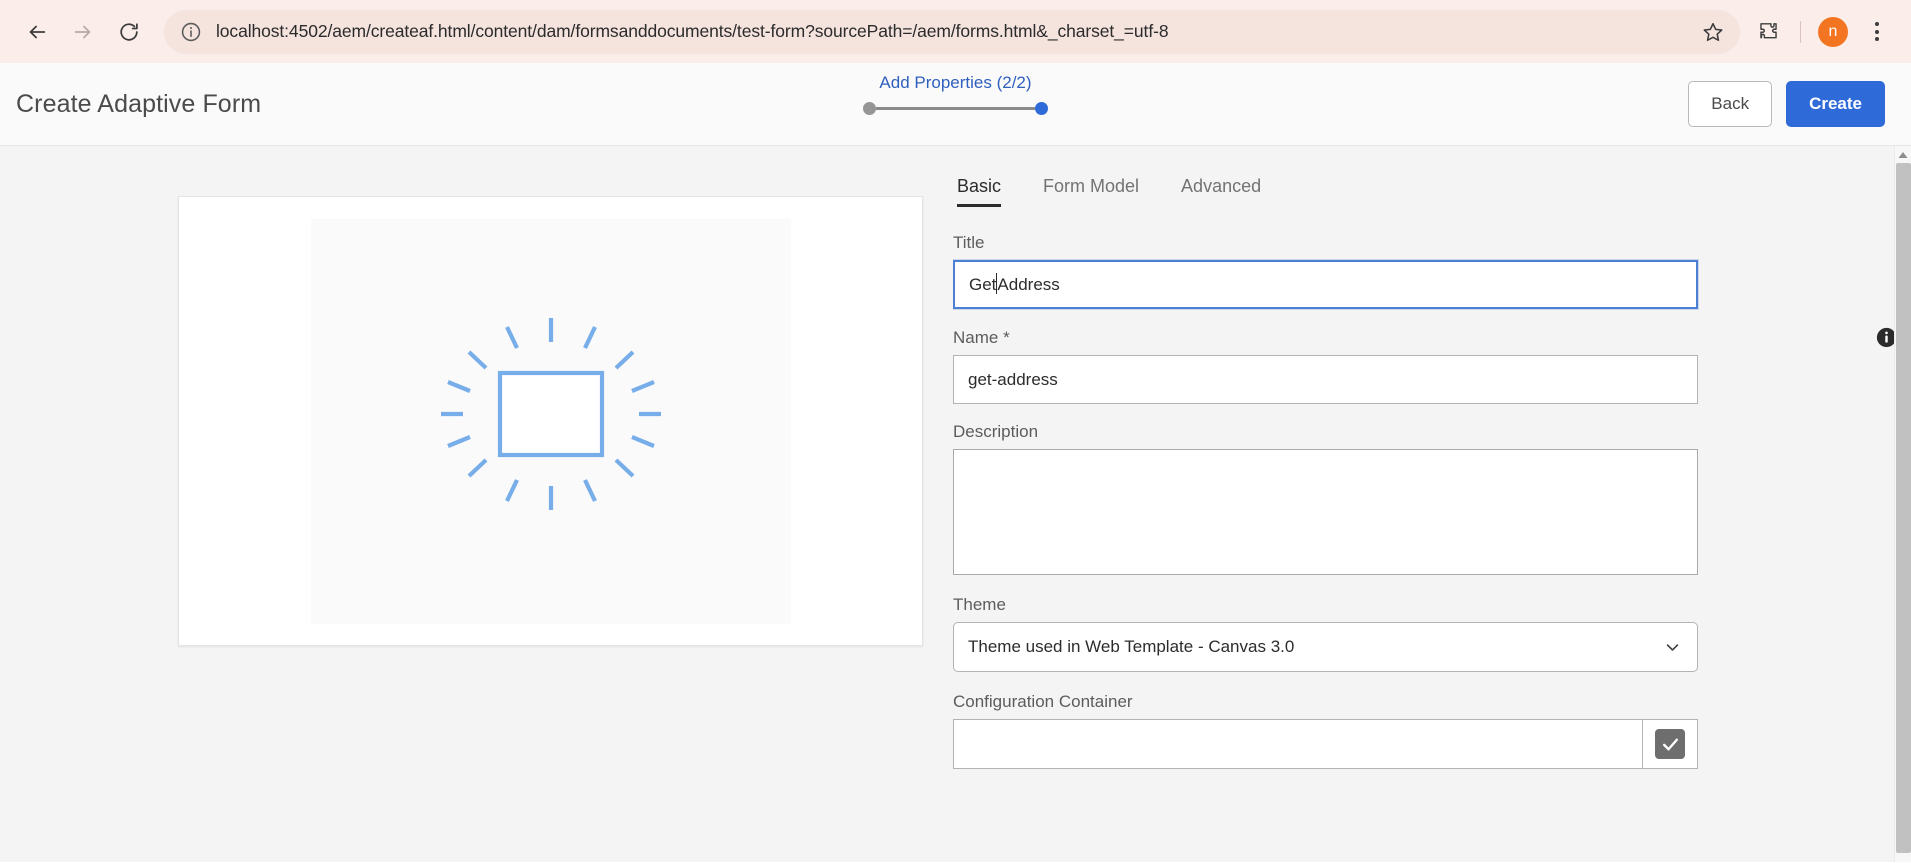  I want to click on title-label: Title, so click(969, 242).